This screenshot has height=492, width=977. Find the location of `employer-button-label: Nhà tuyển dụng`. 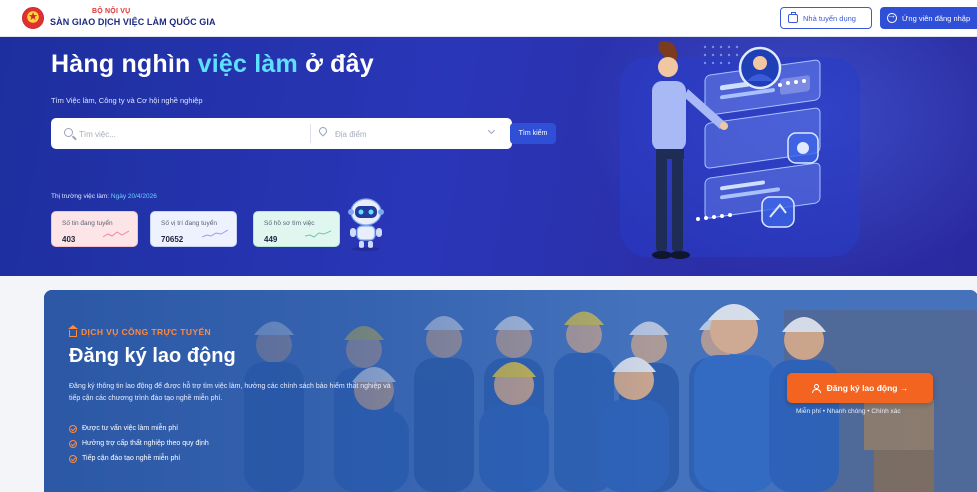

employer-button-label: Nhà tuyển dụng is located at coordinates (829, 18).